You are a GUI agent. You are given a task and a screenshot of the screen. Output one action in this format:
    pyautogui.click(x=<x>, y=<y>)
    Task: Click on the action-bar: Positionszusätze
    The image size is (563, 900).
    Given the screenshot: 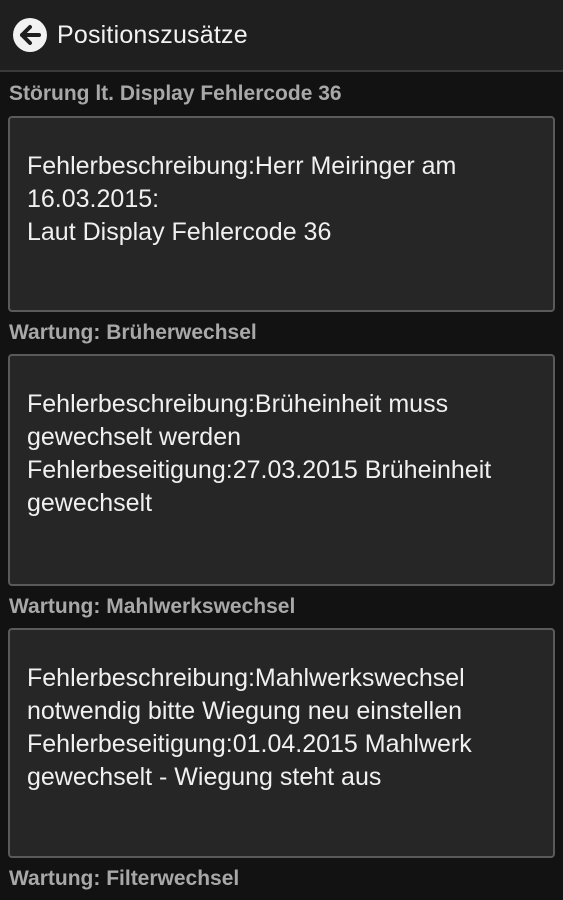 What is the action you would take?
    pyautogui.click(x=281, y=36)
    